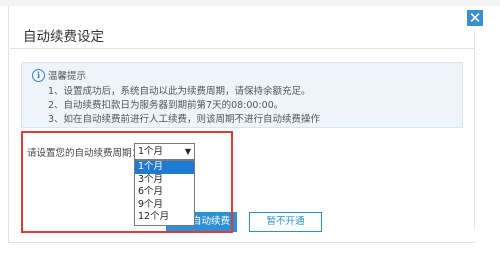  Describe the element at coordinates (38, 75) in the screenshot. I see `info-icon: i` at that location.